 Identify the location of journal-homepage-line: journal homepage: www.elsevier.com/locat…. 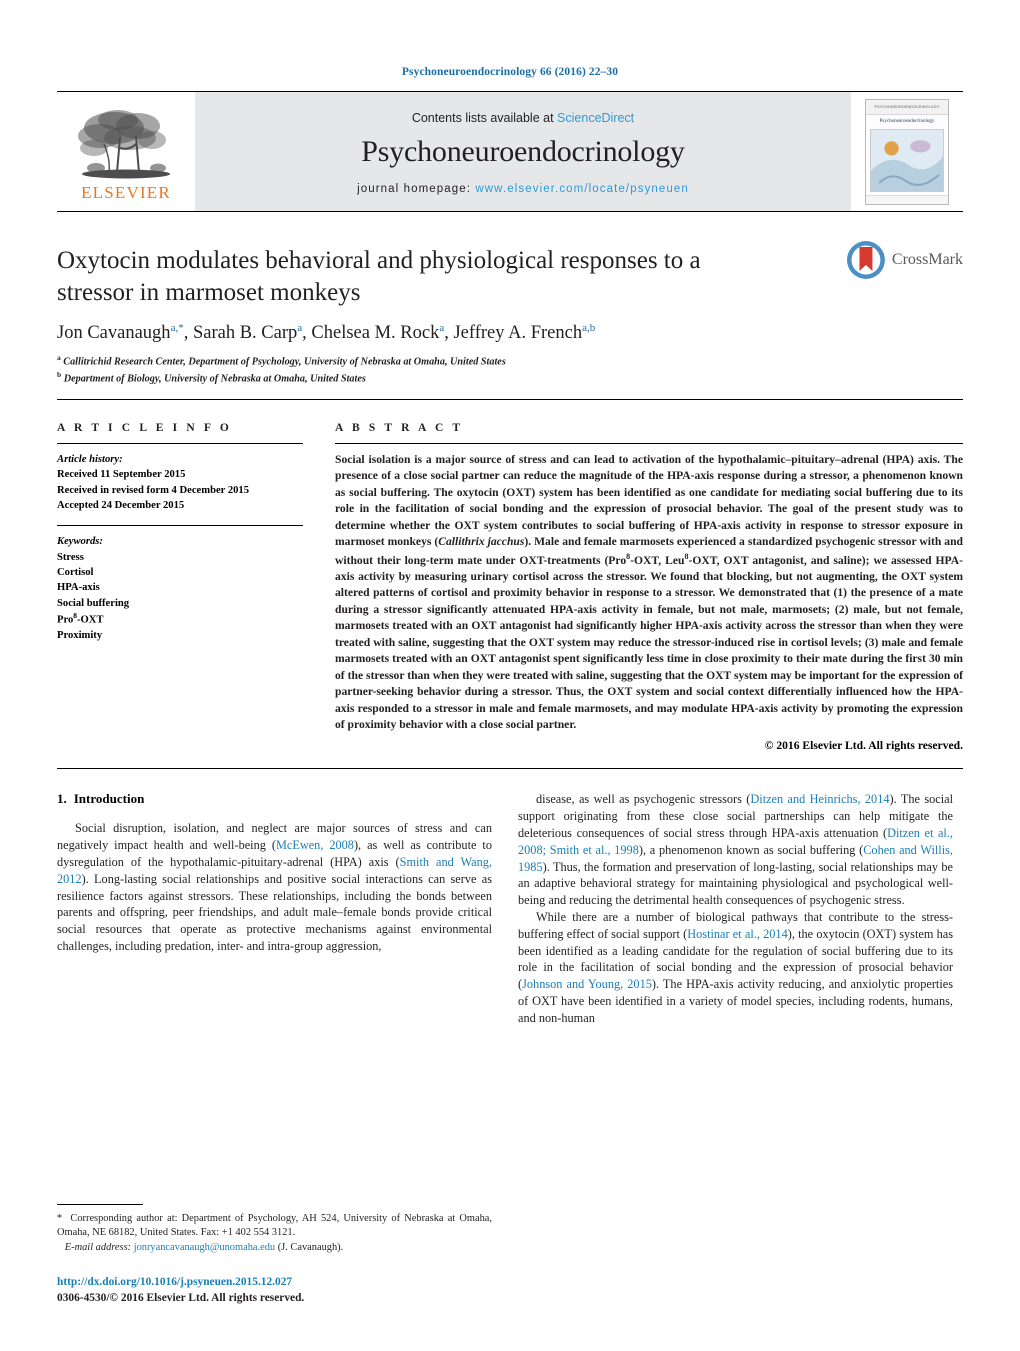
(523, 189).